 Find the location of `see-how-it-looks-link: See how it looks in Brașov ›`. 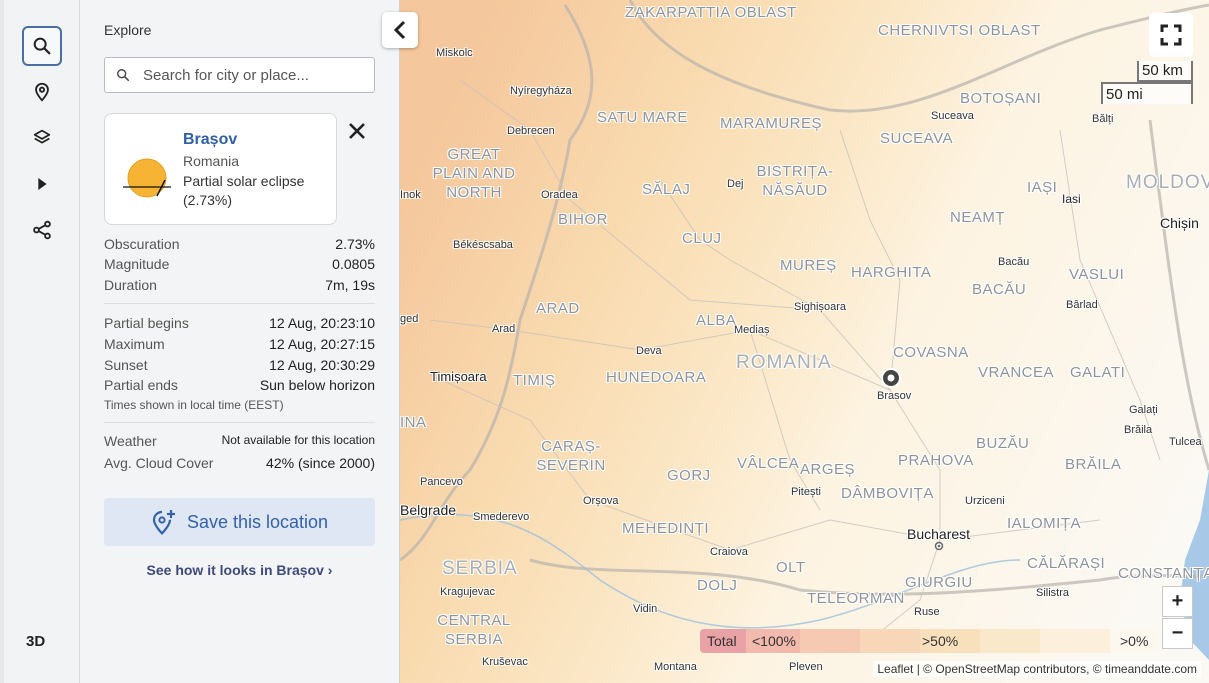

see-how-it-looks-link: See how it looks in Brașov › is located at coordinates (239, 570).